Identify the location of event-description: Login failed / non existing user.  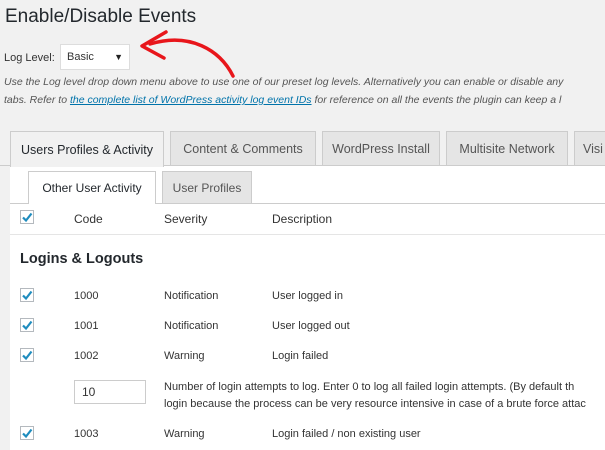
(346, 434).